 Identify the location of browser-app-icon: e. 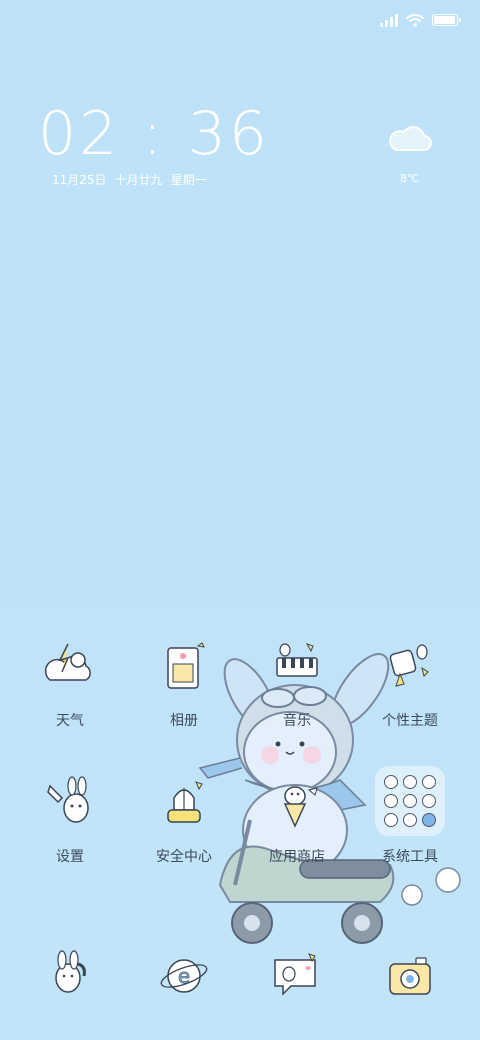
(184, 976).